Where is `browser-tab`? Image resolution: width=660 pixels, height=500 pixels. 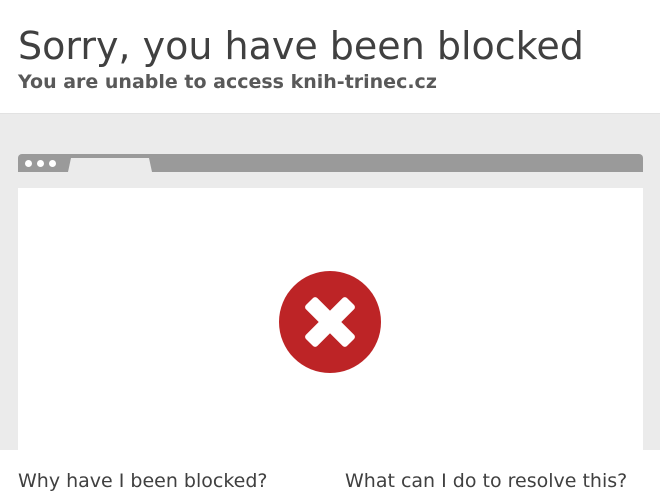
browser-tab is located at coordinates (110, 165).